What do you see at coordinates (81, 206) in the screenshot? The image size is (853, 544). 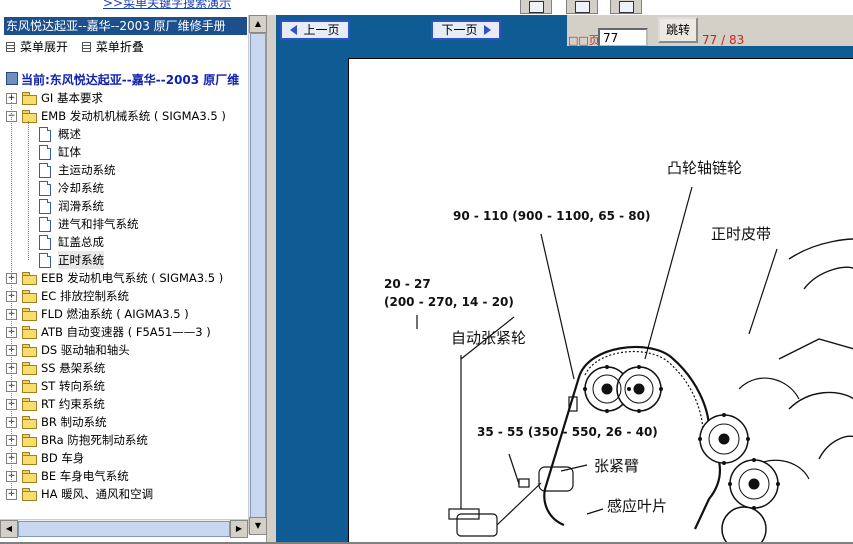 I see `tree-item-label: 润滑系统` at bounding box center [81, 206].